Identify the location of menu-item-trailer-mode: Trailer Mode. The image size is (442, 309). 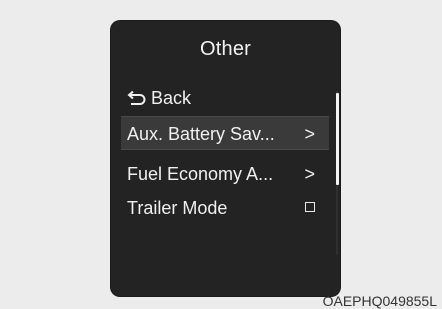
(225, 208).